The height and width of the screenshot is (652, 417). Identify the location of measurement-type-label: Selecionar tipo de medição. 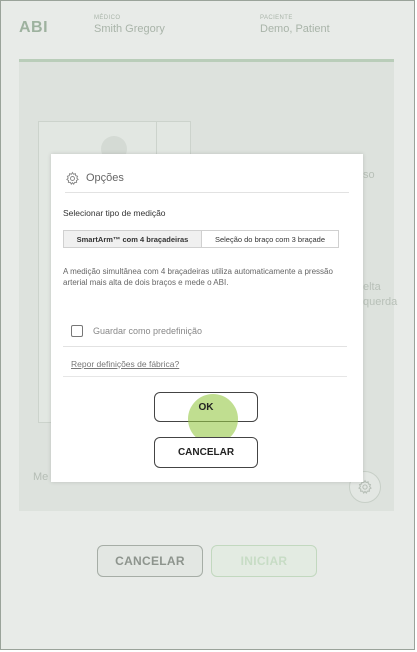
(114, 213).